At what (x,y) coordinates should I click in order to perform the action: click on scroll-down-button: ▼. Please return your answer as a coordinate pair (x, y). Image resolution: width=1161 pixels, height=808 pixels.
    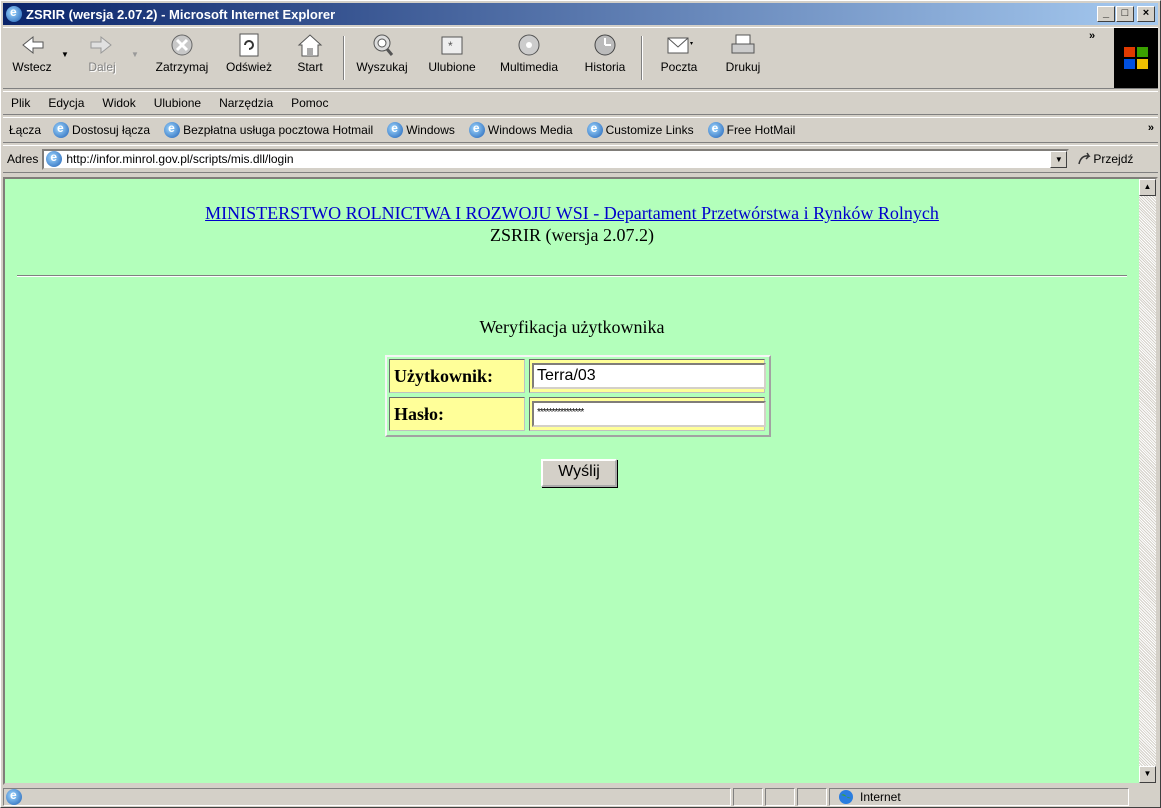
    Looking at the image, I should click on (1147, 774).